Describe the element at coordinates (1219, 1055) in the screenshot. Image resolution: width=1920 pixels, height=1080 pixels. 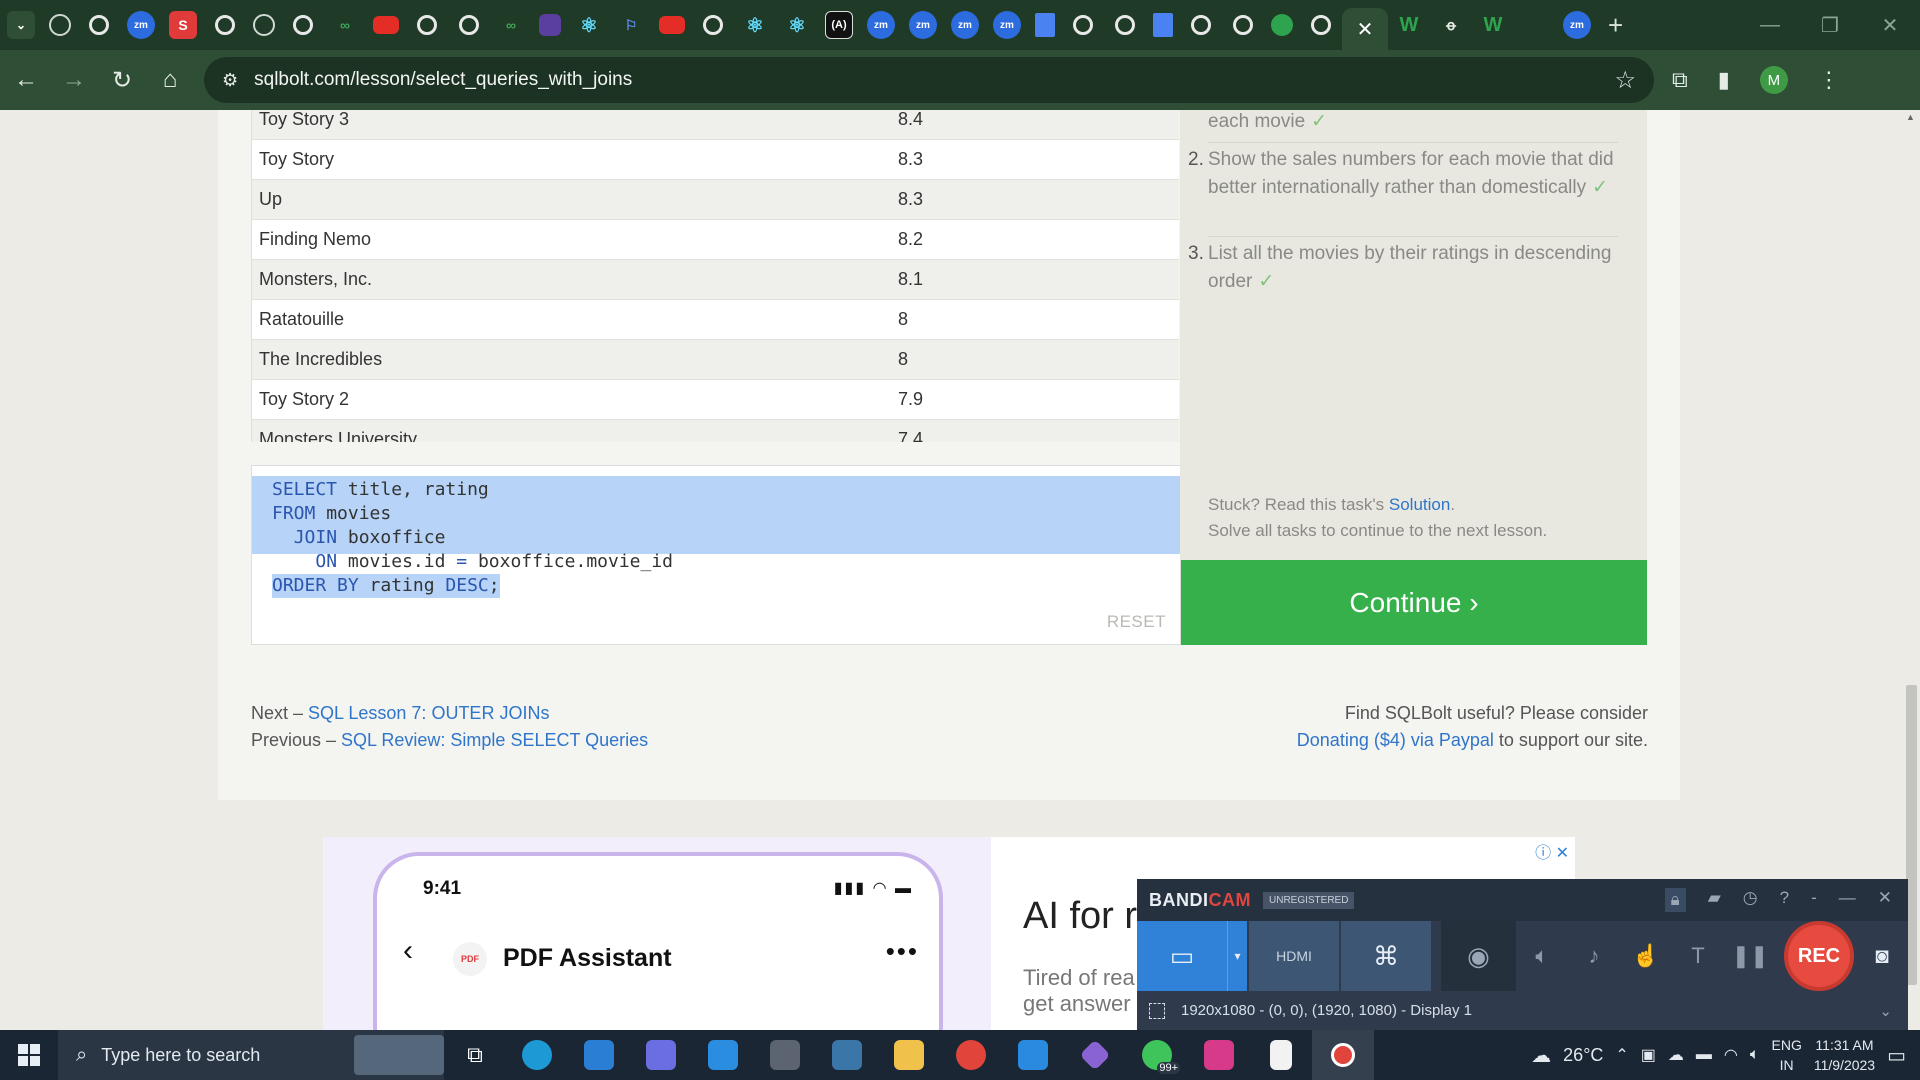
I see `instagram-icon` at that location.